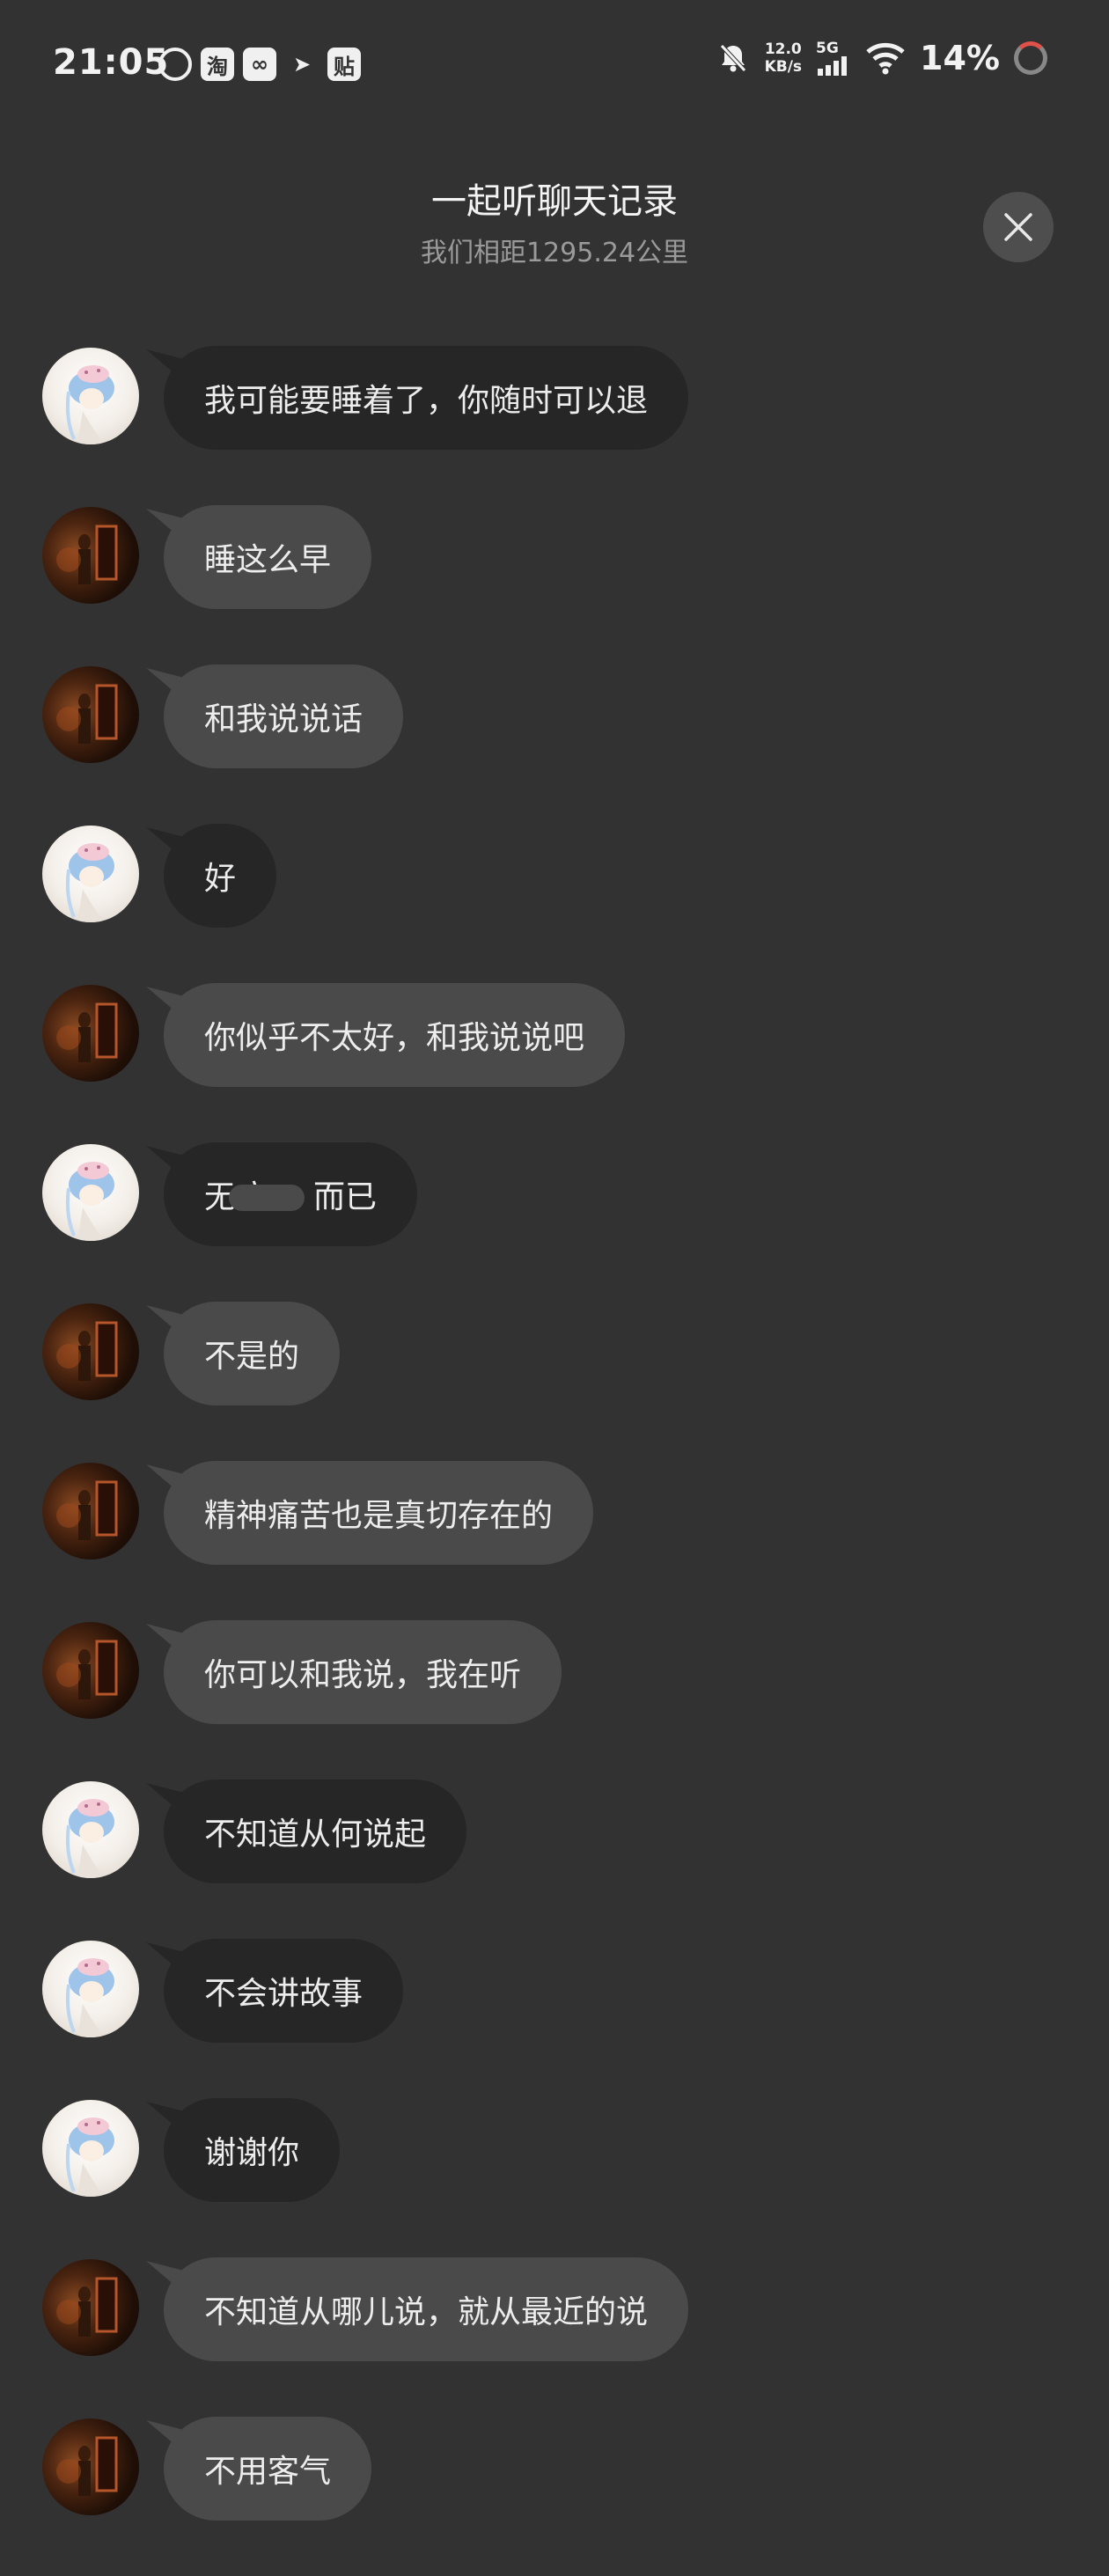 The width and height of the screenshot is (1109, 2576). I want to click on message-row: 不是的, so click(554, 1381).